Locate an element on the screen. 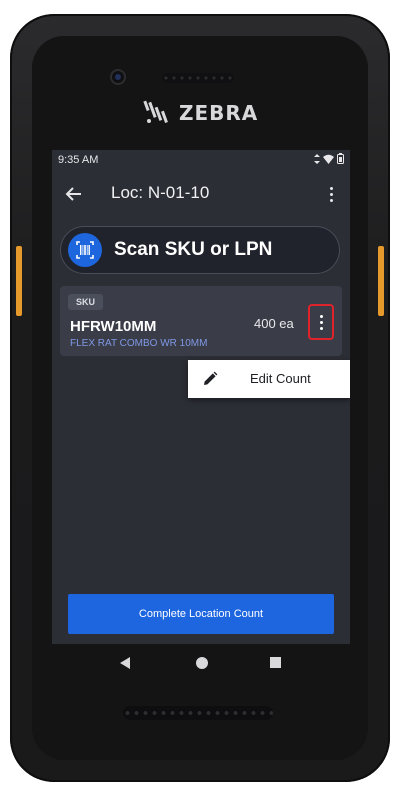  earpiece-speaker is located at coordinates (198, 78).